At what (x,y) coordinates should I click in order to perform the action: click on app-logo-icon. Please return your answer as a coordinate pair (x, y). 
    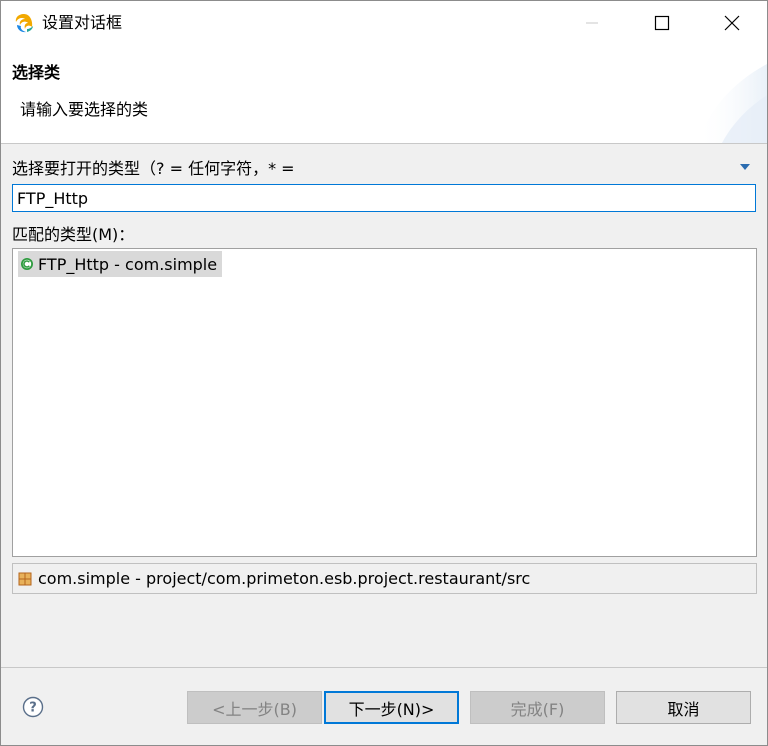
    Looking at the image, I should click on (24, 23).